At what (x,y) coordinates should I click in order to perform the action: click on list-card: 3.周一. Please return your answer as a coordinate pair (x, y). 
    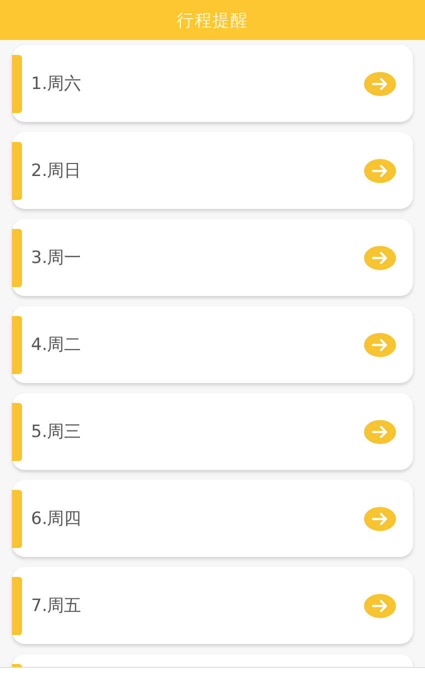
    Looking at the image, I should click on (212, 257).